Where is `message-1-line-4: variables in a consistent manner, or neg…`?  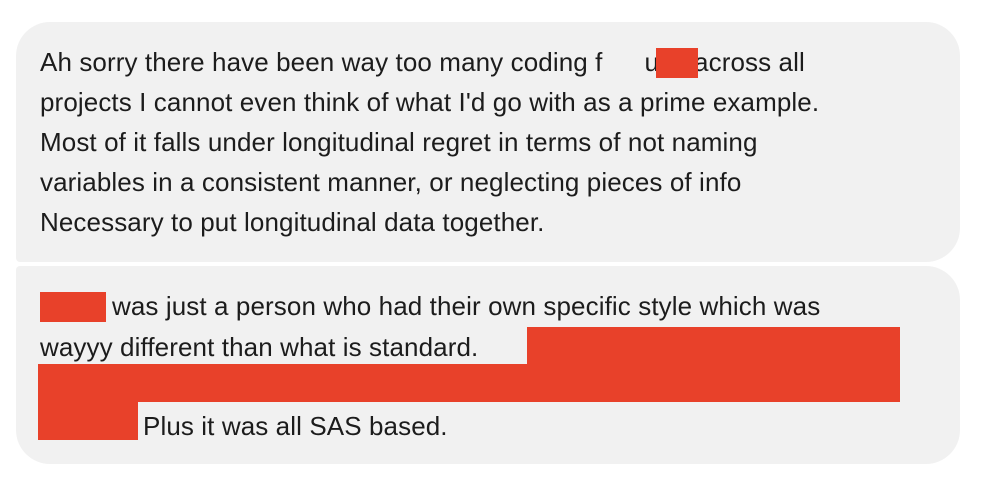 message-1-line-4: variables in a consistent manner, or neg… is located at coordinates (391, 182).